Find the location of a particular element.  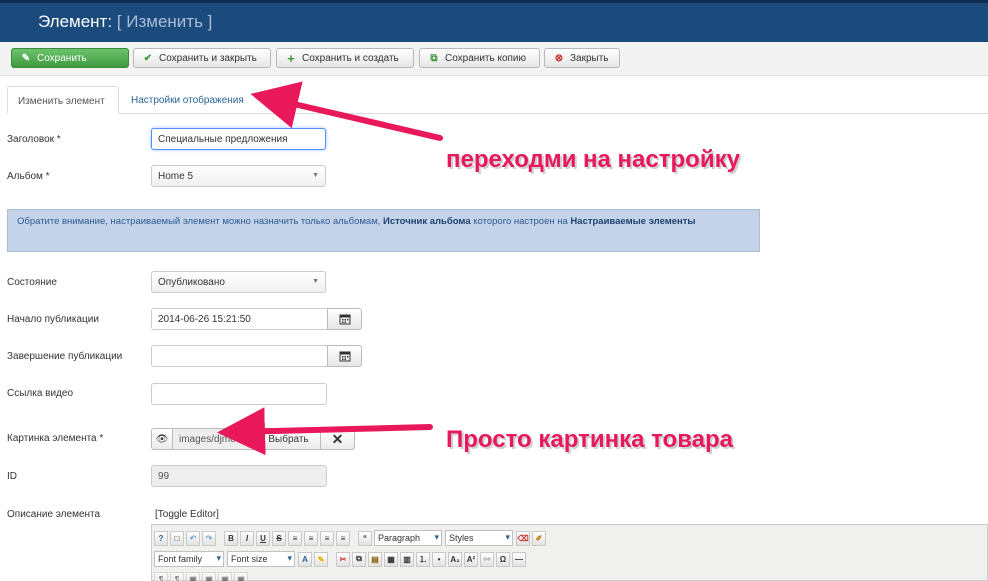

arrow-to-image-field is located at coordinates (325, 431).